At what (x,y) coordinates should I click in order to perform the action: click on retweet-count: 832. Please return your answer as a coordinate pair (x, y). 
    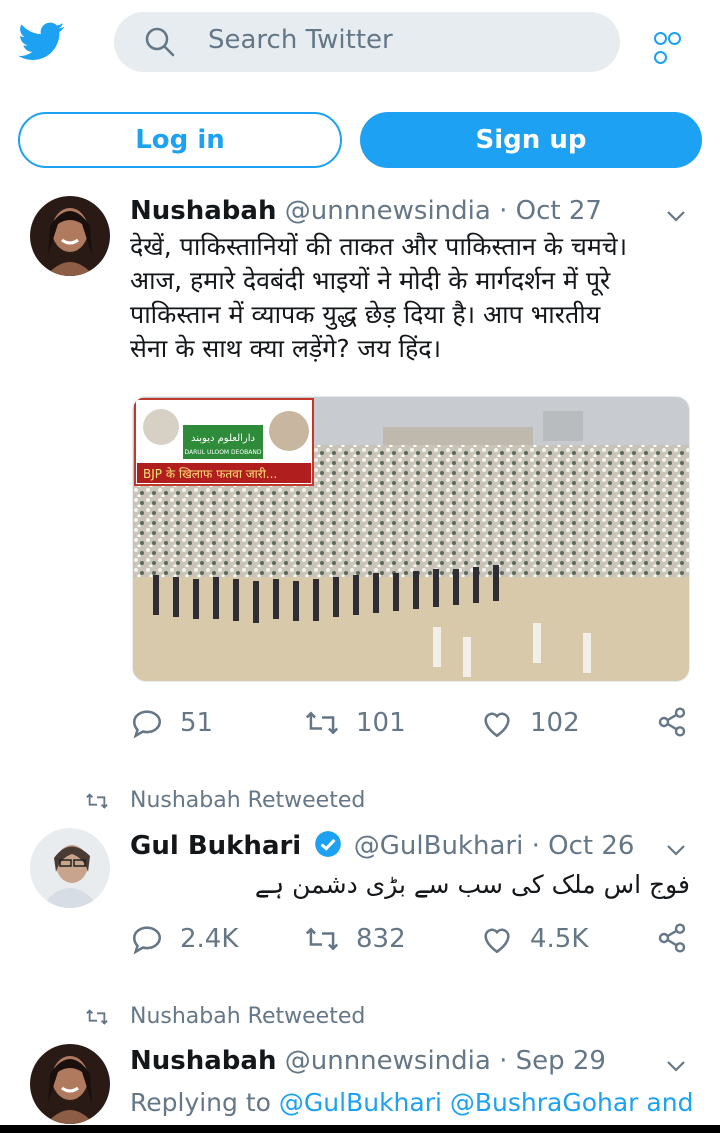
    Looking at the image, I should click on (381, 939).